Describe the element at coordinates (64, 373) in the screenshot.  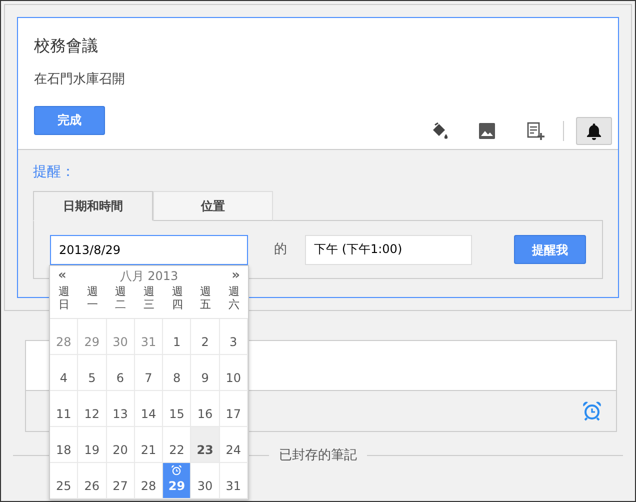
I see `day-cell: 4` at that location.